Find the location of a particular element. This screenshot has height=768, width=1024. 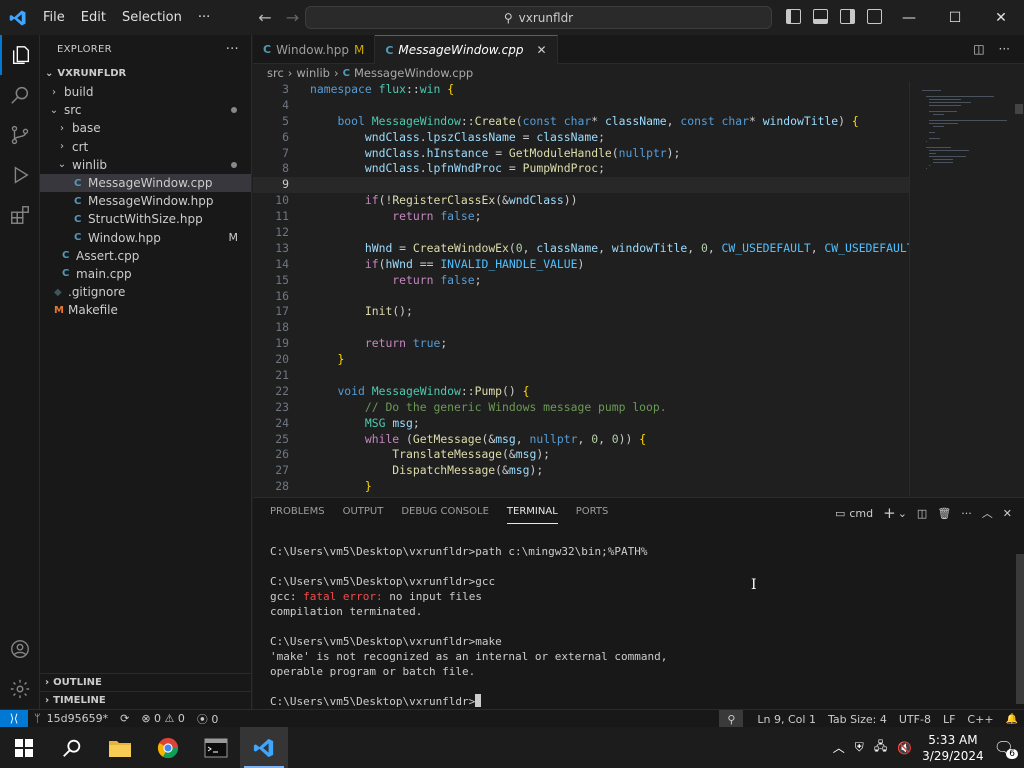

sync-icon: ⟳ is located at coordinates (124, 718).